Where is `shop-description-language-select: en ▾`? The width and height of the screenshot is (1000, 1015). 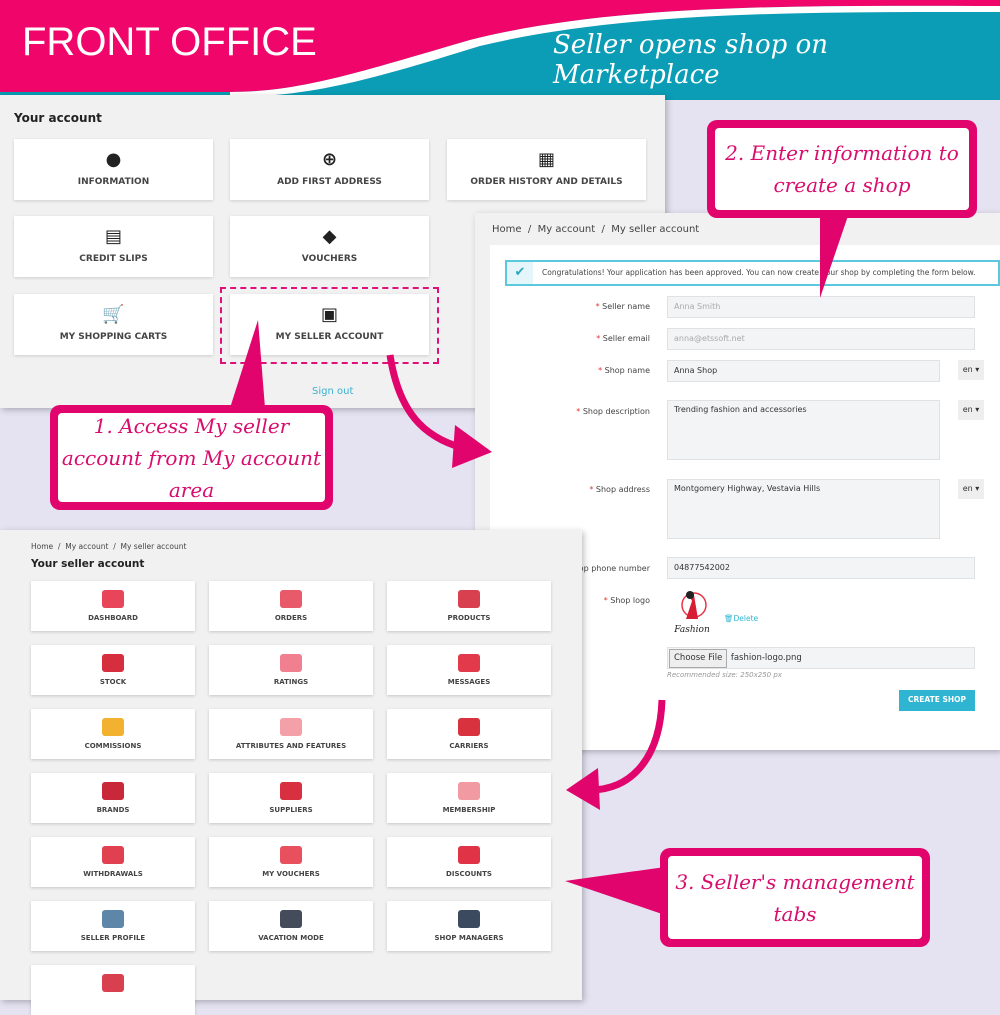 shop-description-language-select: en ▾ is located at coordinates (971, 410).